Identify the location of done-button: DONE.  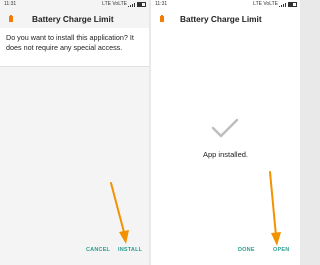
(246, 250).